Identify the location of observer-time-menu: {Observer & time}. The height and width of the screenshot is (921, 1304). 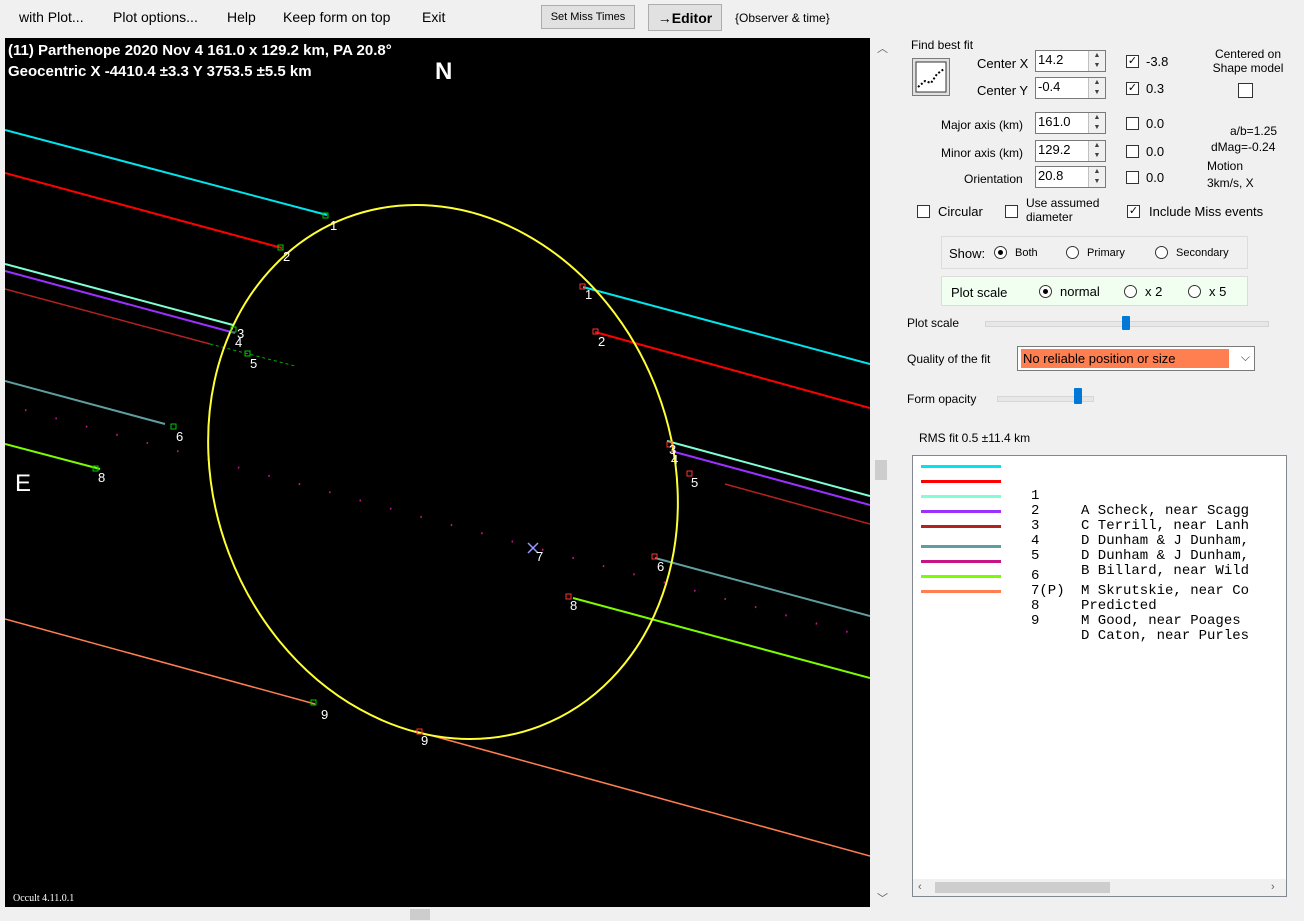
(782, 18).